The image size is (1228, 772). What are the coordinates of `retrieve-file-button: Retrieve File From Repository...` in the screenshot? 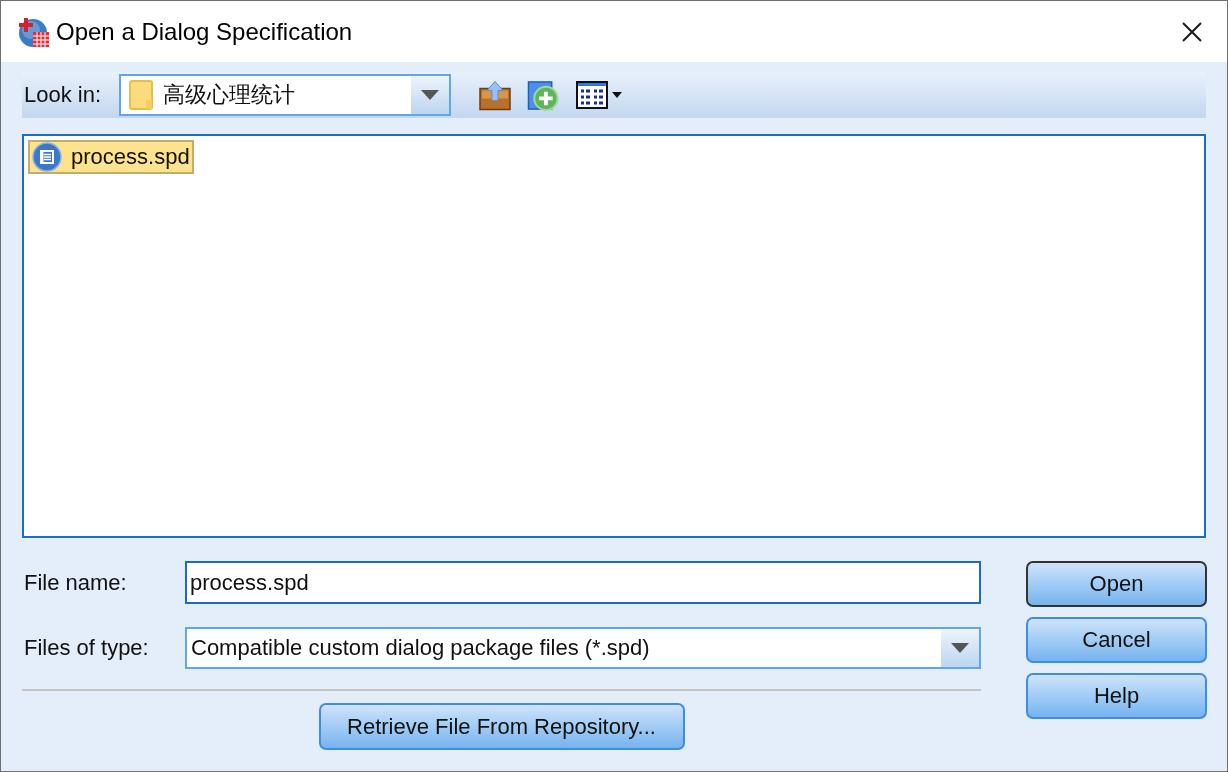 It's located at (501, 726).